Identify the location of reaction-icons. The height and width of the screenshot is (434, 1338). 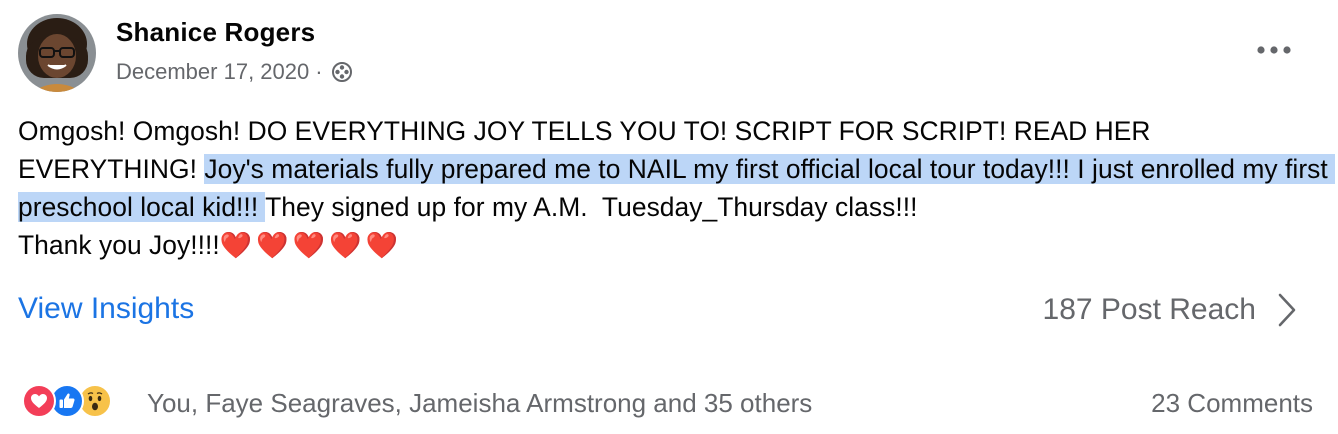
(67, 401).